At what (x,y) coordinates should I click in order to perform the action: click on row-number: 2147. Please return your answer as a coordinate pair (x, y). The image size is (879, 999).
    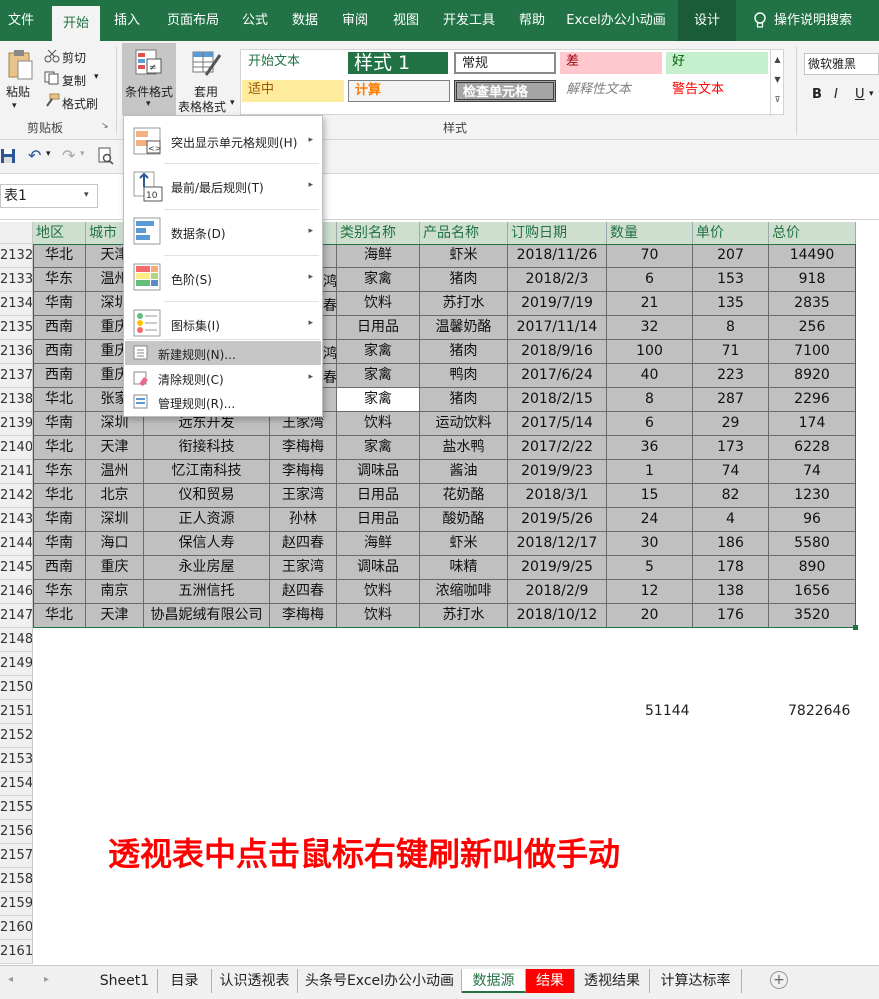
    Looking at the image, I should click on (16, 616).